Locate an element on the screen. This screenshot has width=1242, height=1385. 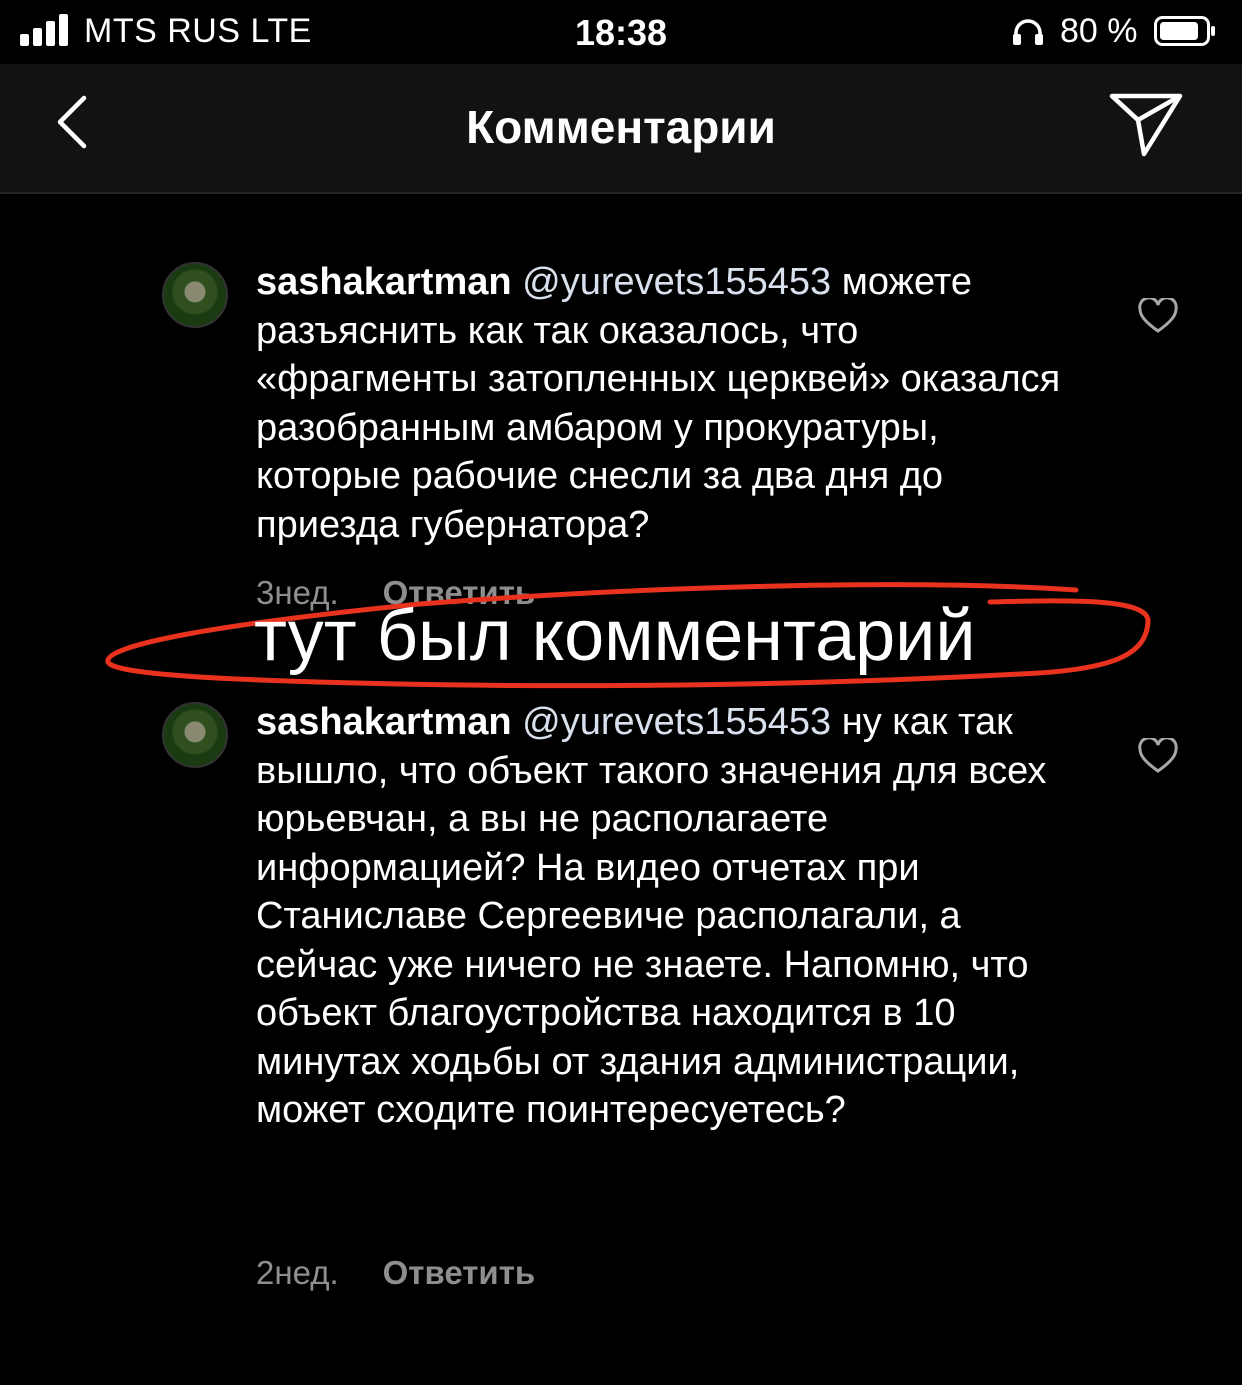
clock: 18:38 is located at coordinates (621, 32).